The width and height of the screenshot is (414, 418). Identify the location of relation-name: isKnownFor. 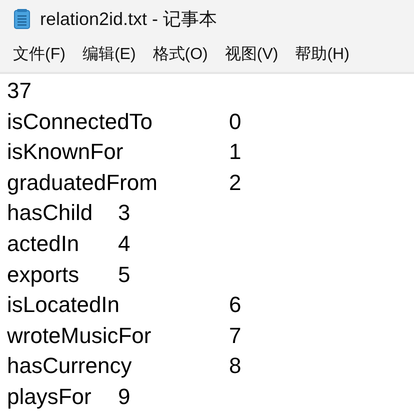
(65, 152).